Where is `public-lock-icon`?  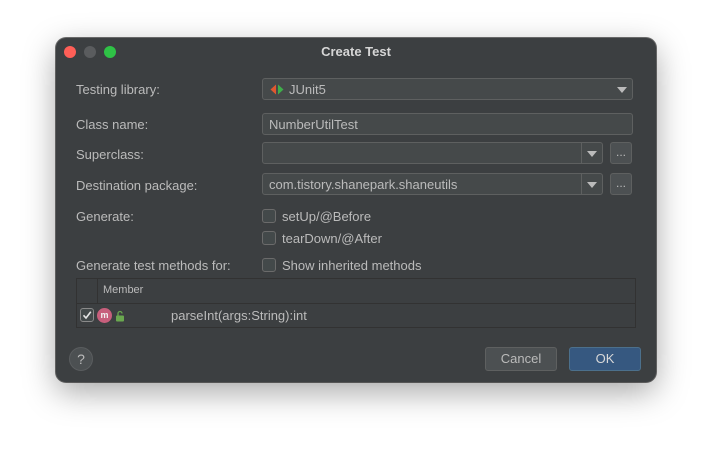
public-lock-icon is located at coordinates (120, 316).